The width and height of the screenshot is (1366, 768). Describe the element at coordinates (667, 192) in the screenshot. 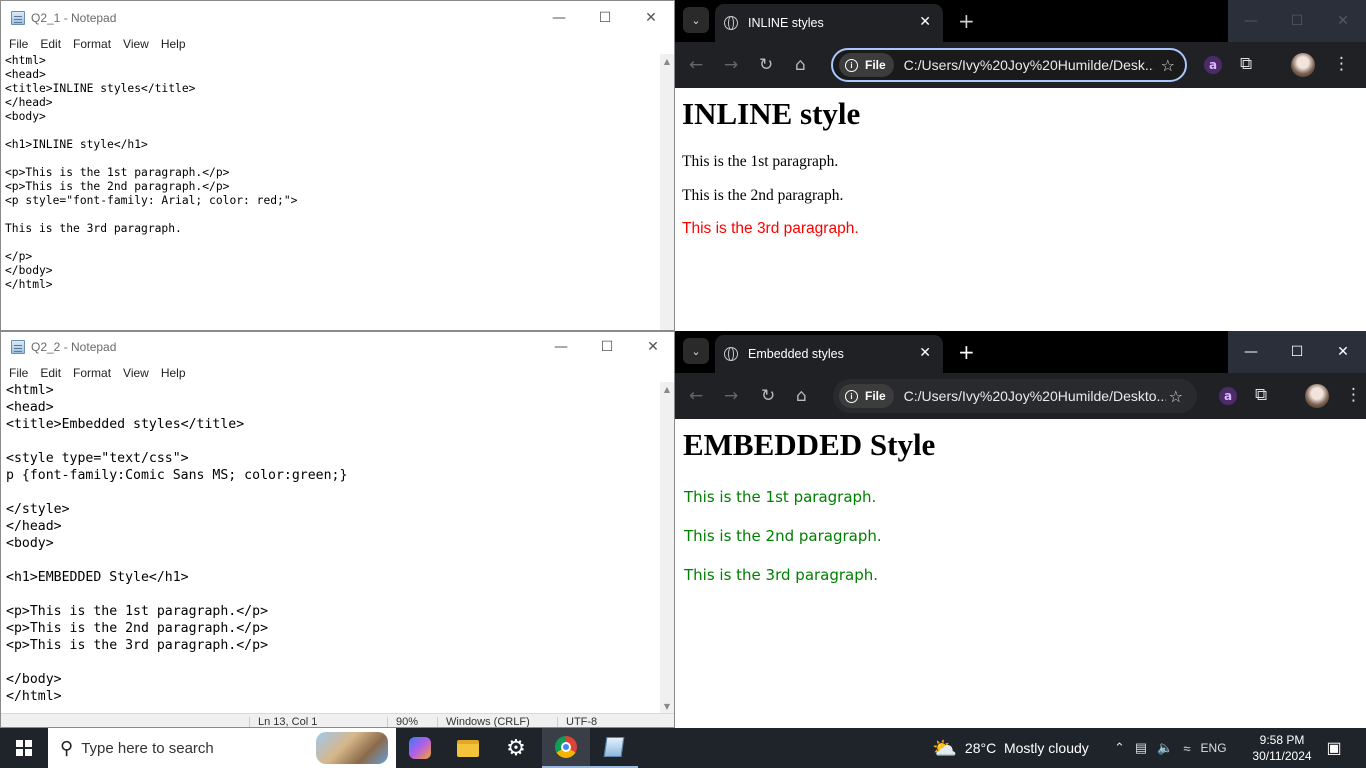

I see `vertical-scrollbar: ▲` at that location.